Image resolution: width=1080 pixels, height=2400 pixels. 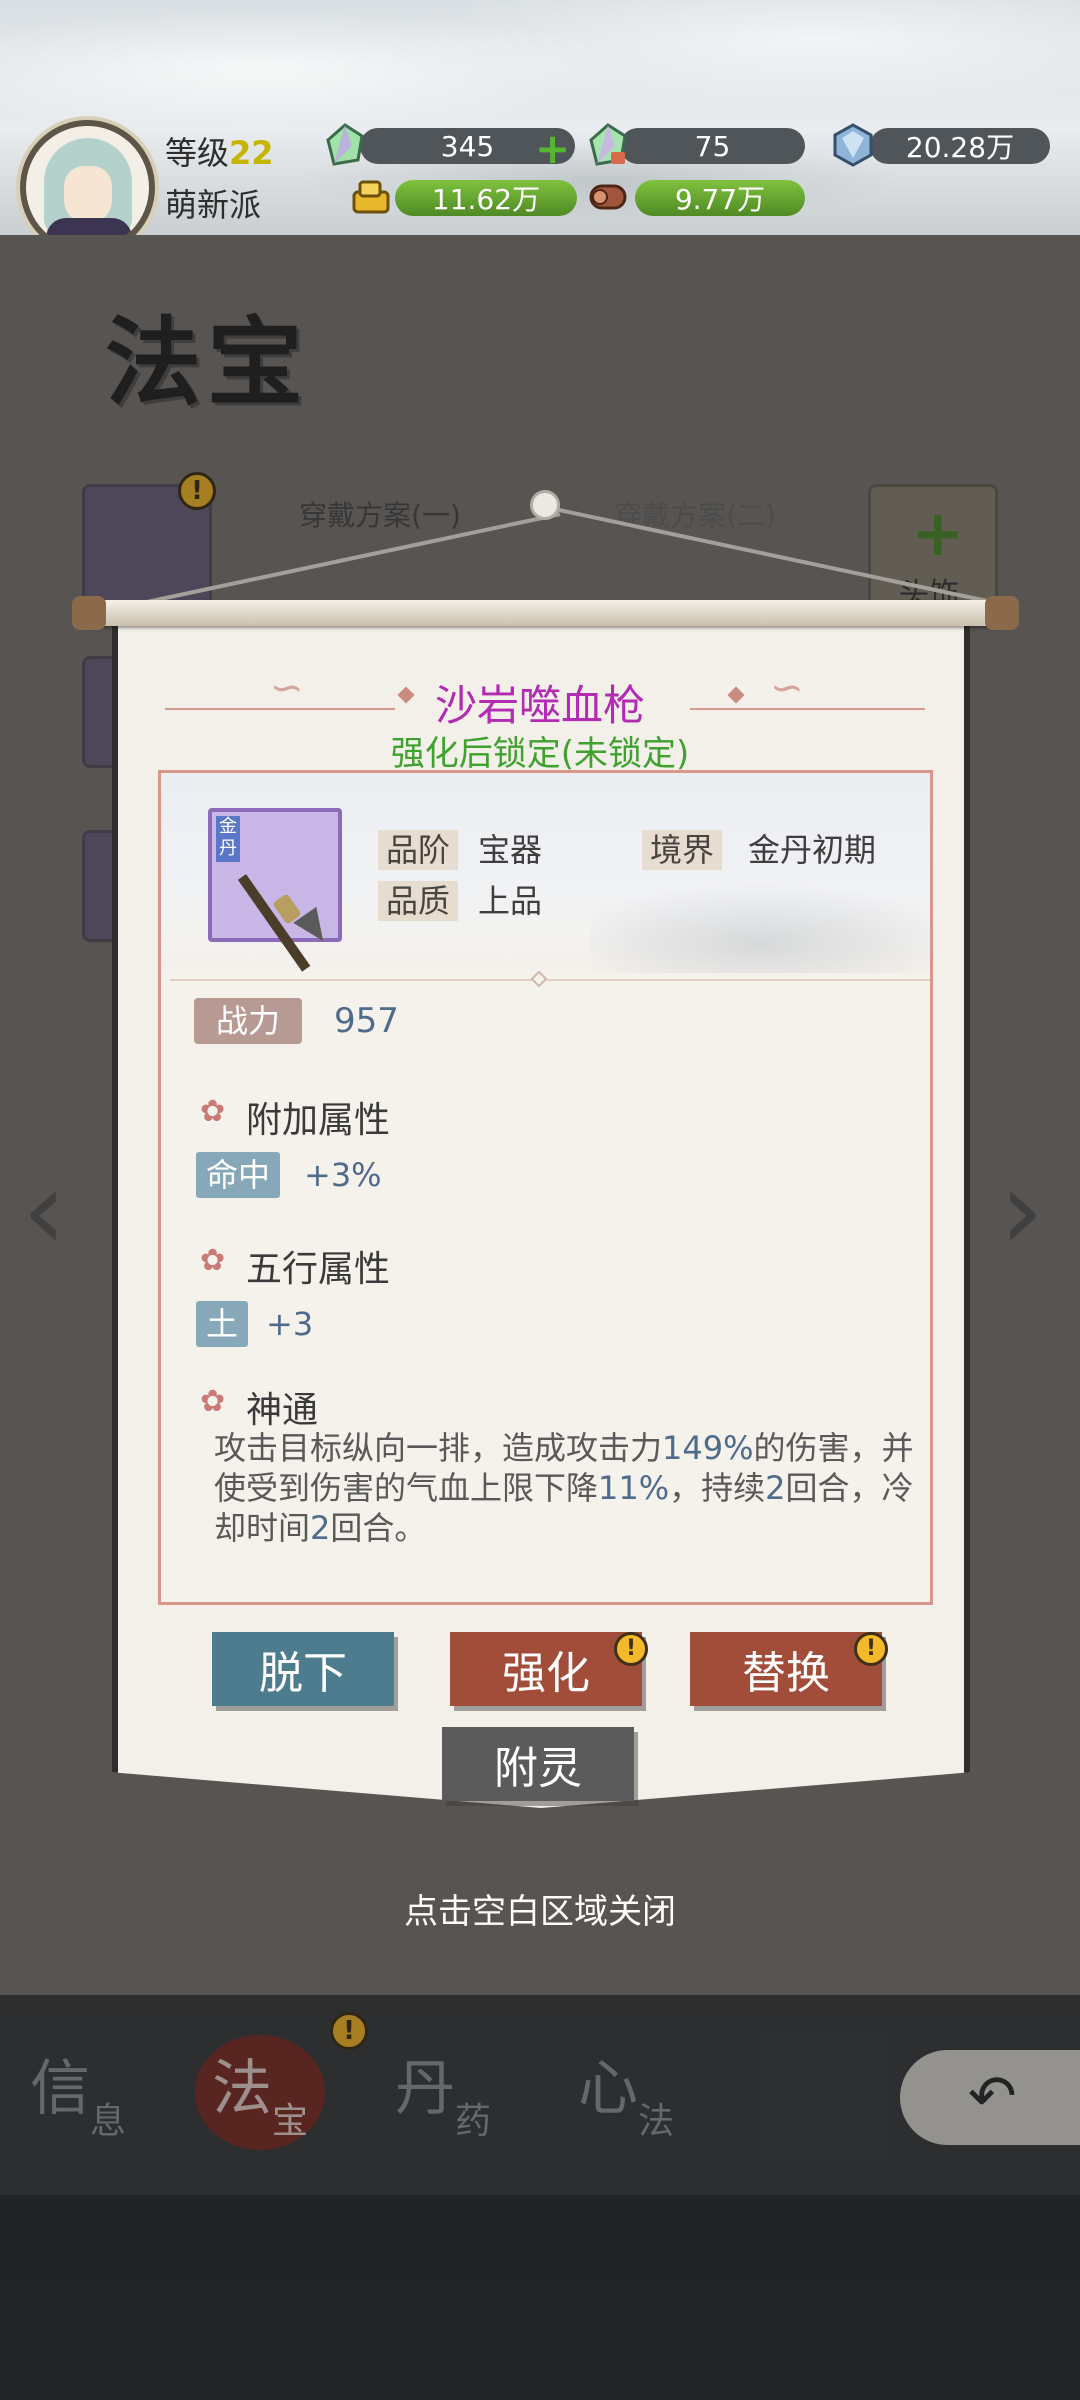 I want to click on grade-value: 宝器, so click(x=510, y=850).